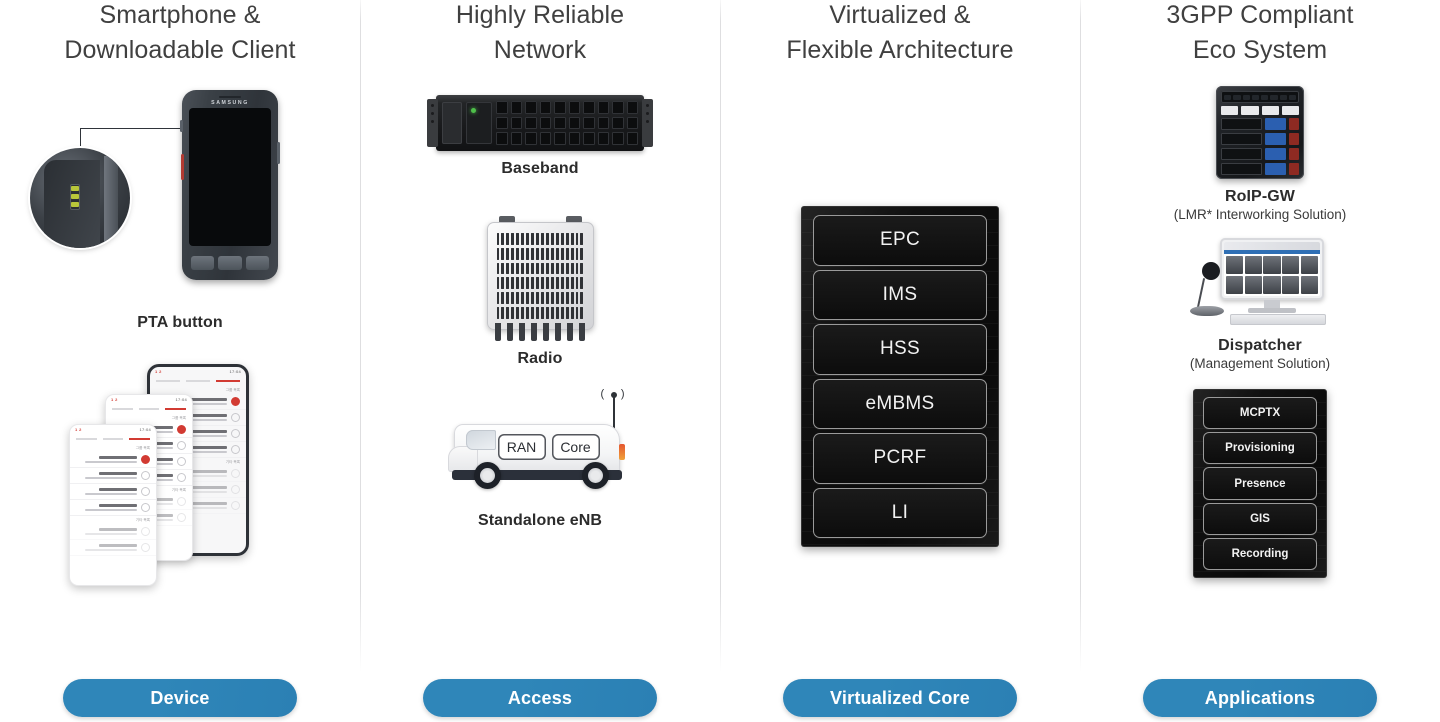  I want to click on standalone-enb-vehicle: () RAN Core, so click(540, 445).